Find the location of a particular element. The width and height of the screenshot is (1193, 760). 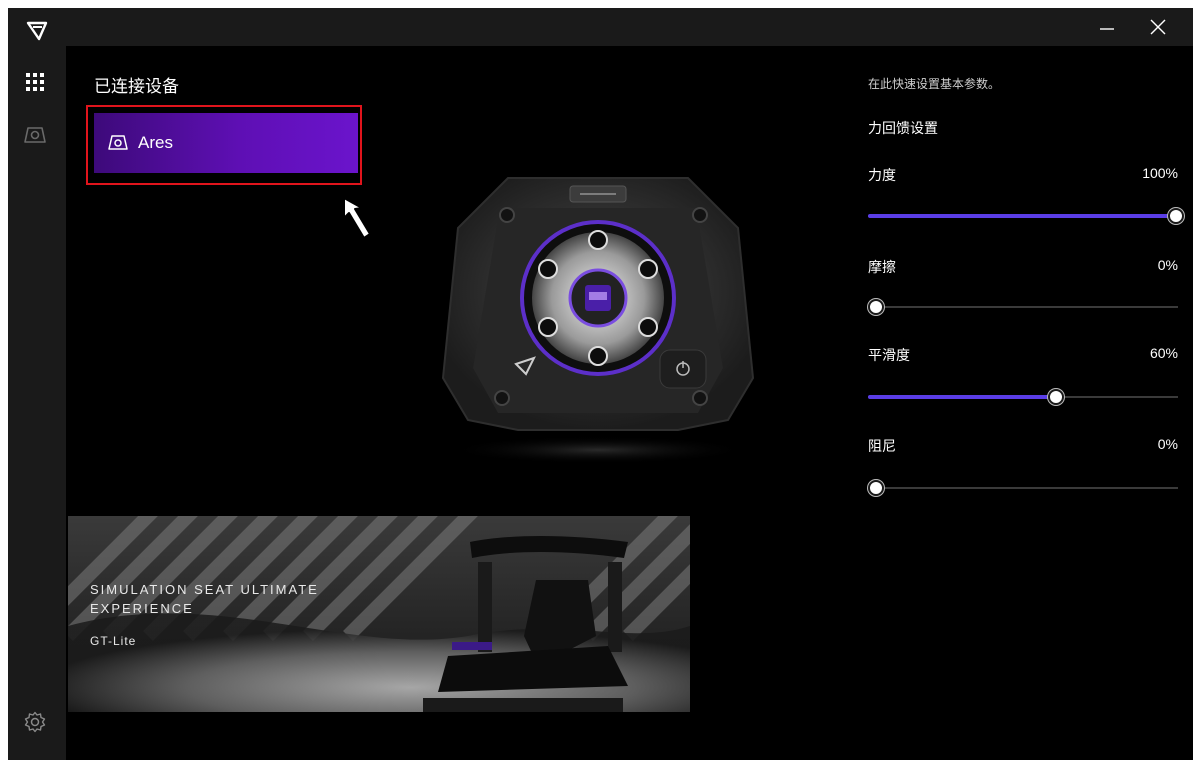

page-title: 已连接设备 is located at coordinates (136, 86).